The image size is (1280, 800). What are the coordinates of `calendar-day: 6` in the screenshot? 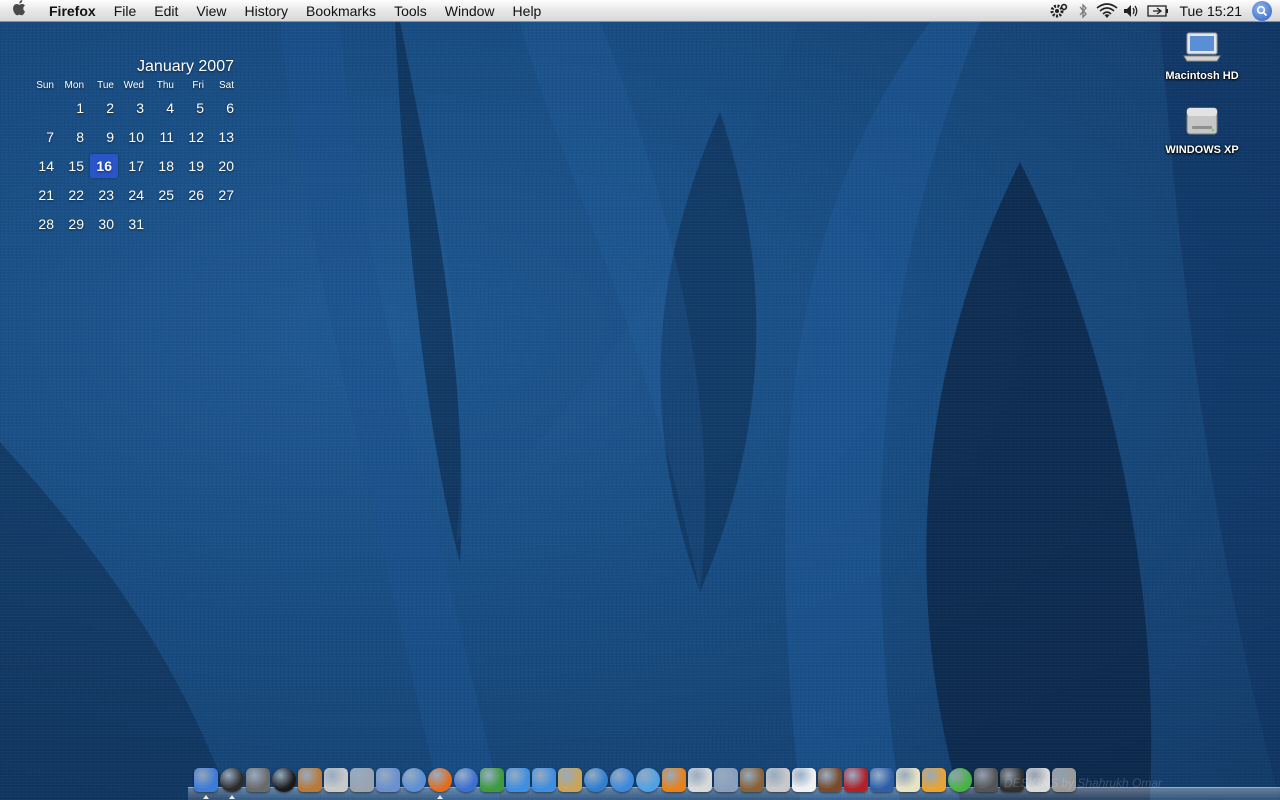 It's located at (230, 108).